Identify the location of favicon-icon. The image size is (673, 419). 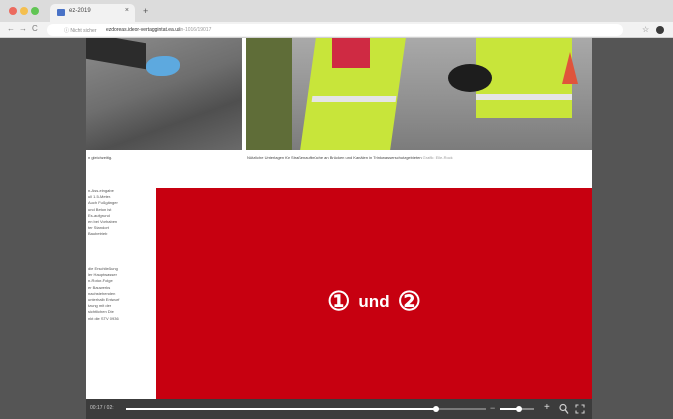
(61, 12).